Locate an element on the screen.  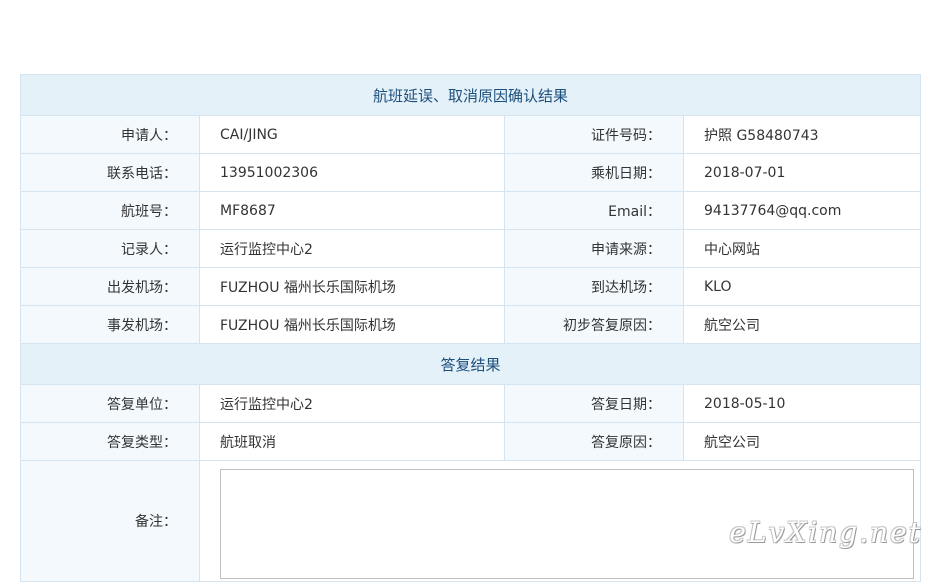
reply-date-value: 2018-05-10 is located at coordinates (802, 403).